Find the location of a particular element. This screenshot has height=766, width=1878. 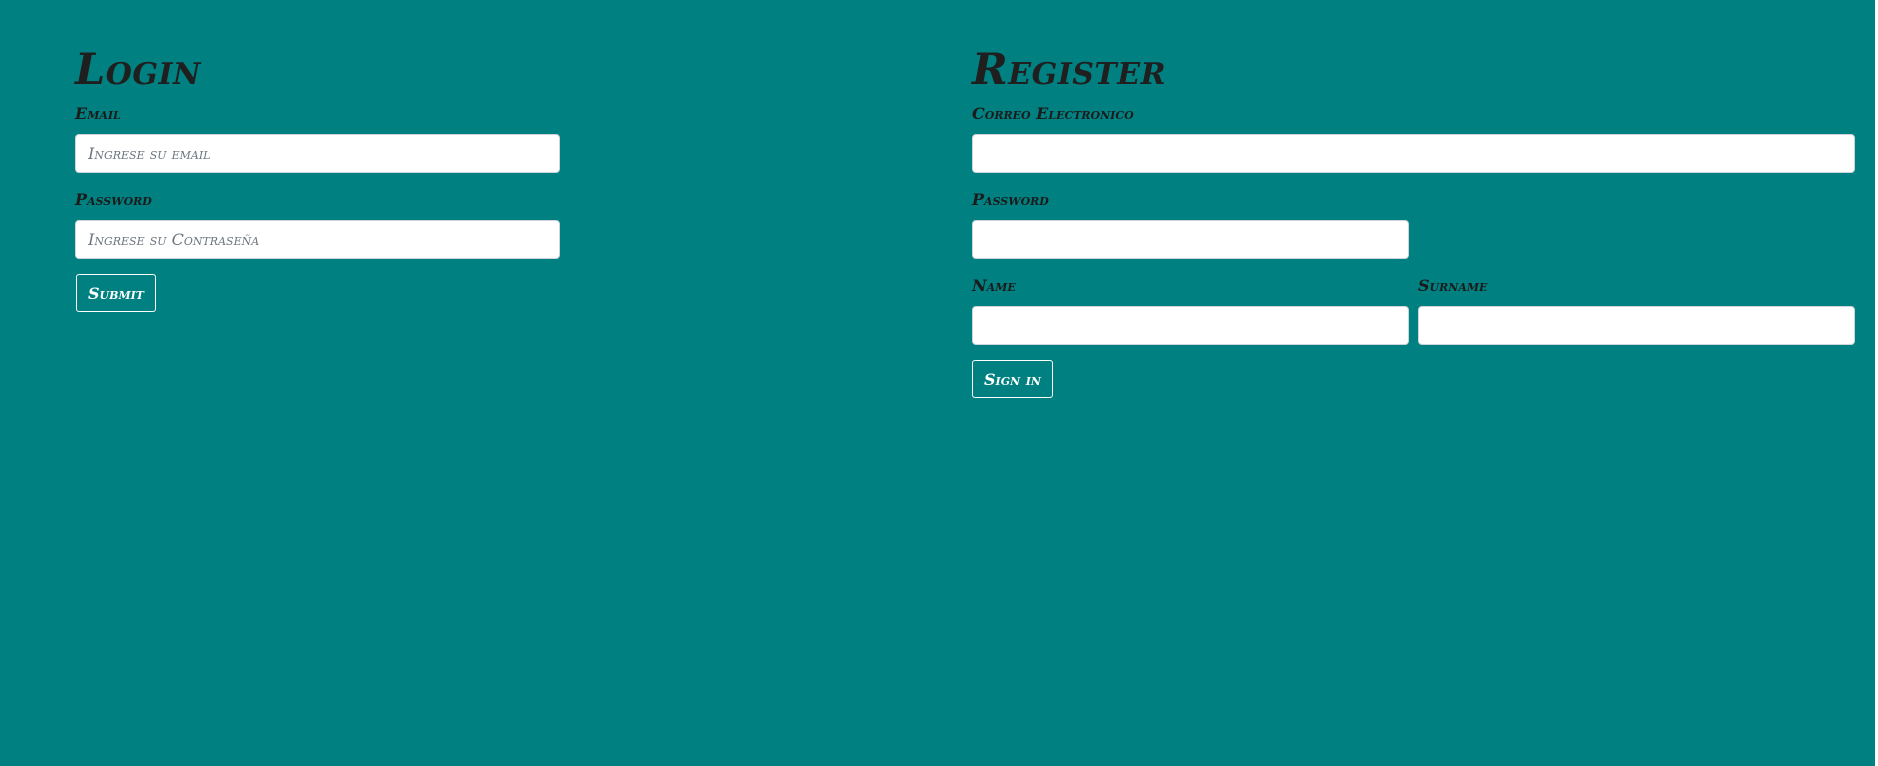

sign-in-button: Sign in is located at coordinates (1012, 379).